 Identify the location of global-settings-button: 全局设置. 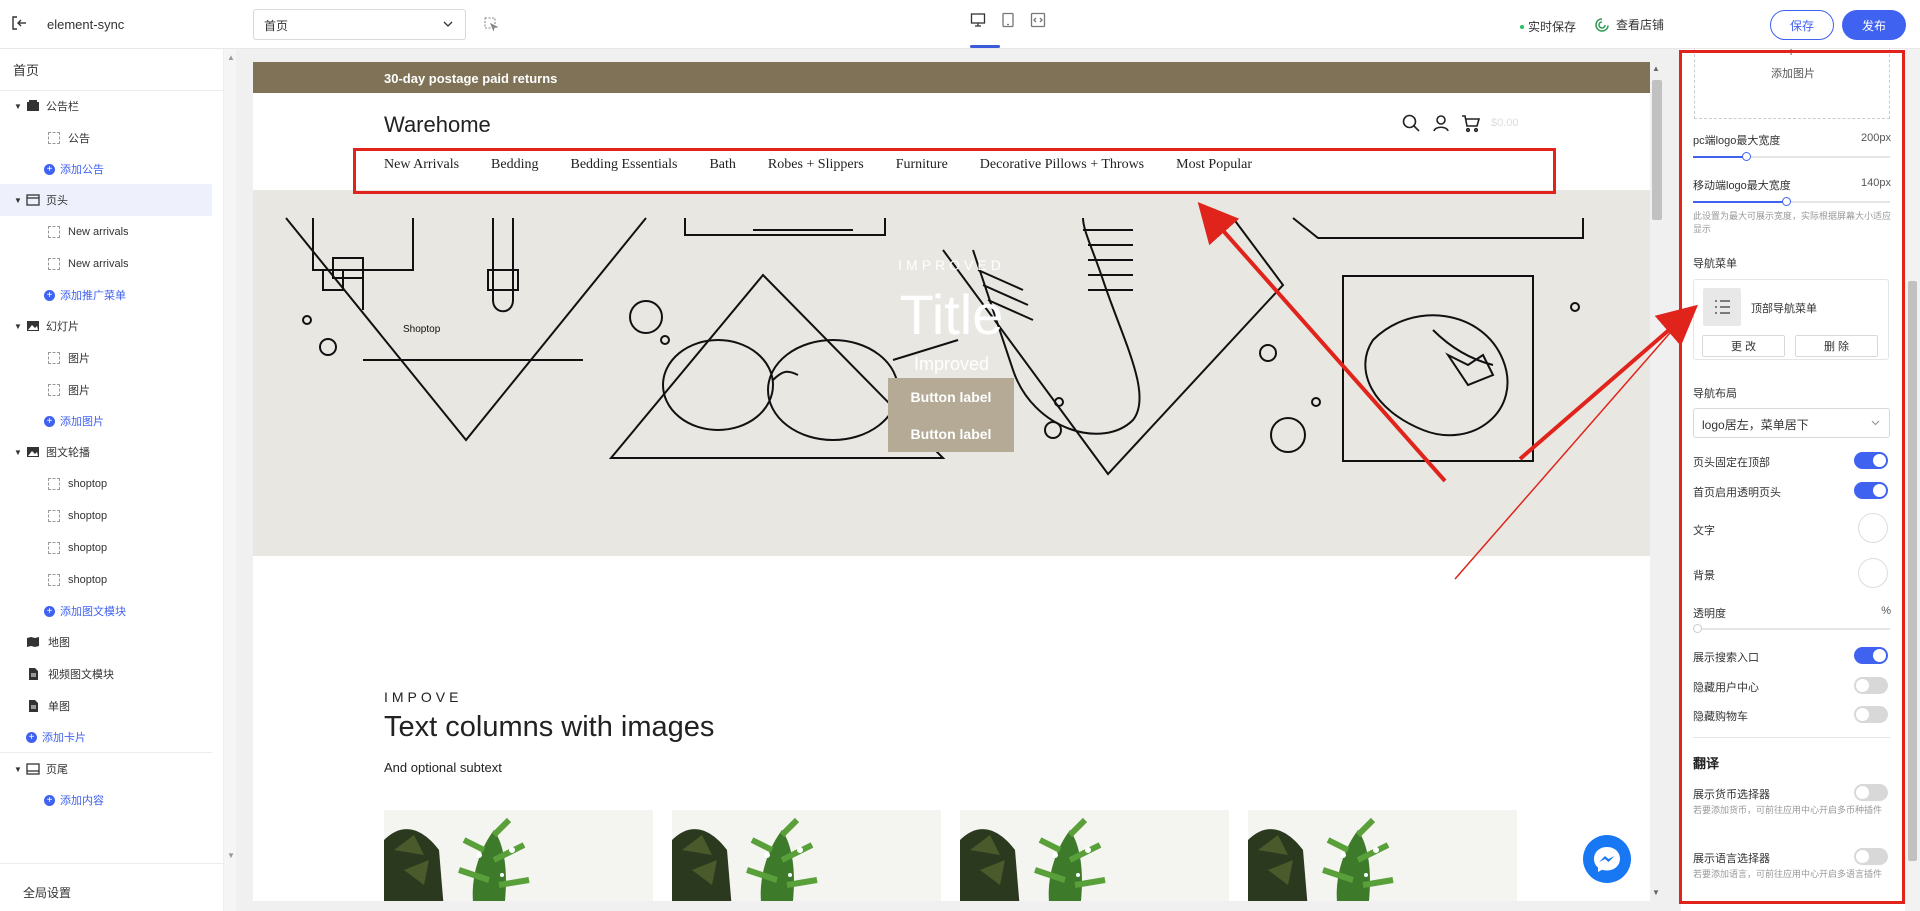
(112, 887).